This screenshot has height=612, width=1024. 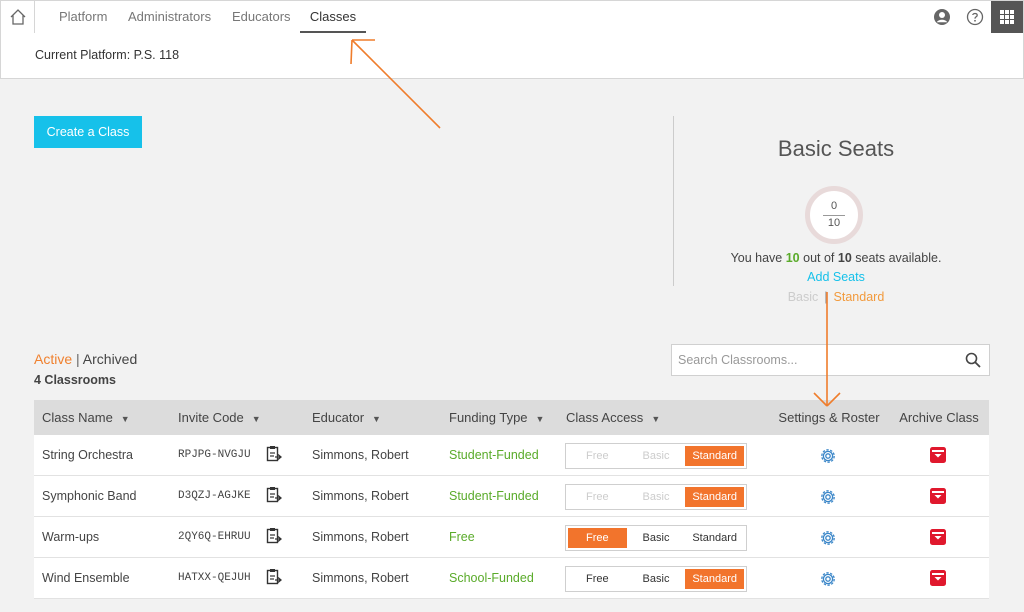 I want to click on annotation-arrow-settings, so click(x=827, y=349).